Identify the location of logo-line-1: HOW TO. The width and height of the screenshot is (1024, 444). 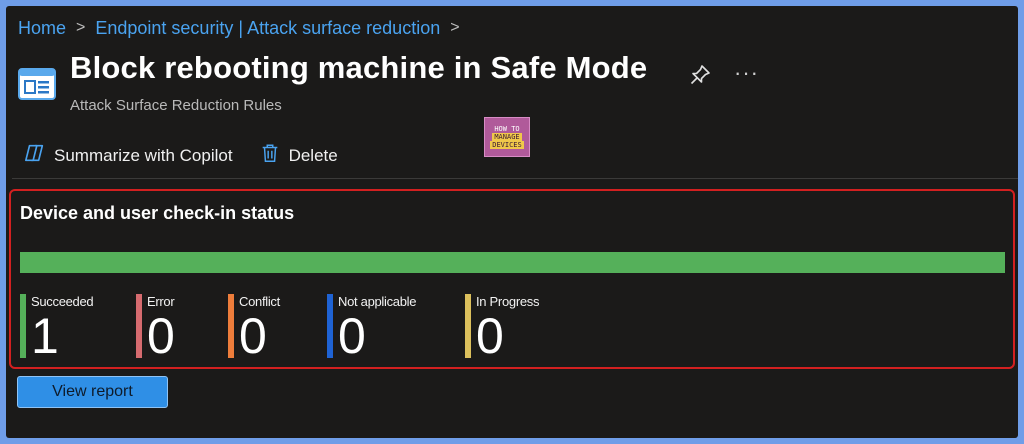
(507, 129).